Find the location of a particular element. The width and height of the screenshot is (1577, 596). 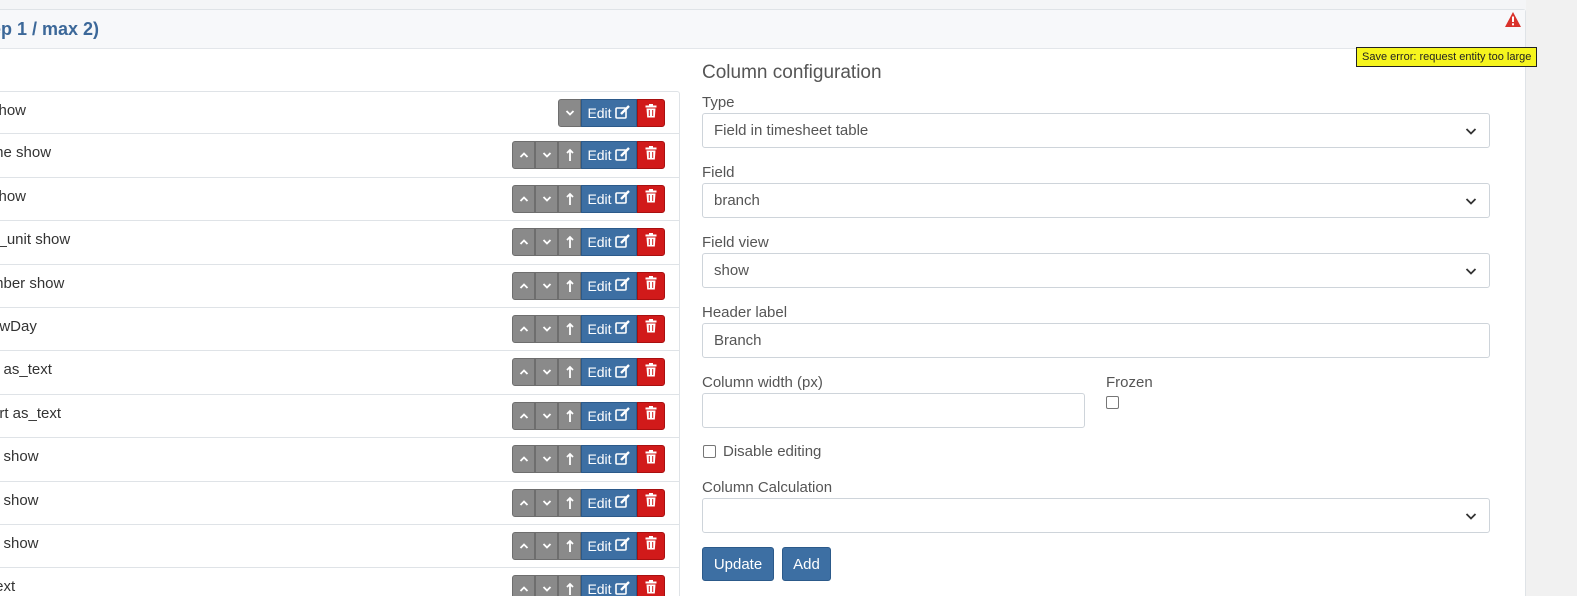

table-row: art as_text Edit is located at coordinates (340, 416).